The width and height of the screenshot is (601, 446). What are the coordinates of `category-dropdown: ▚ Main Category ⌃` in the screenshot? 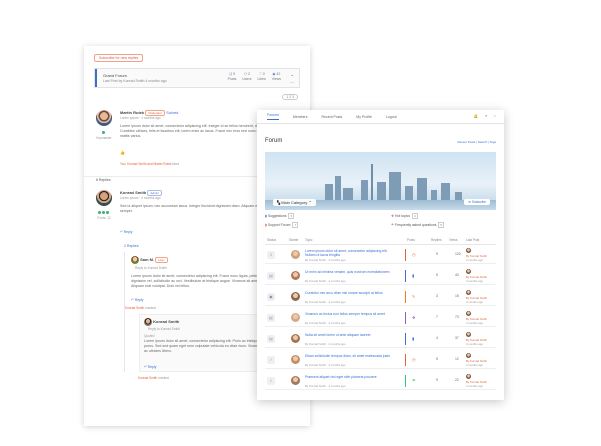 It's located at (294, 202).